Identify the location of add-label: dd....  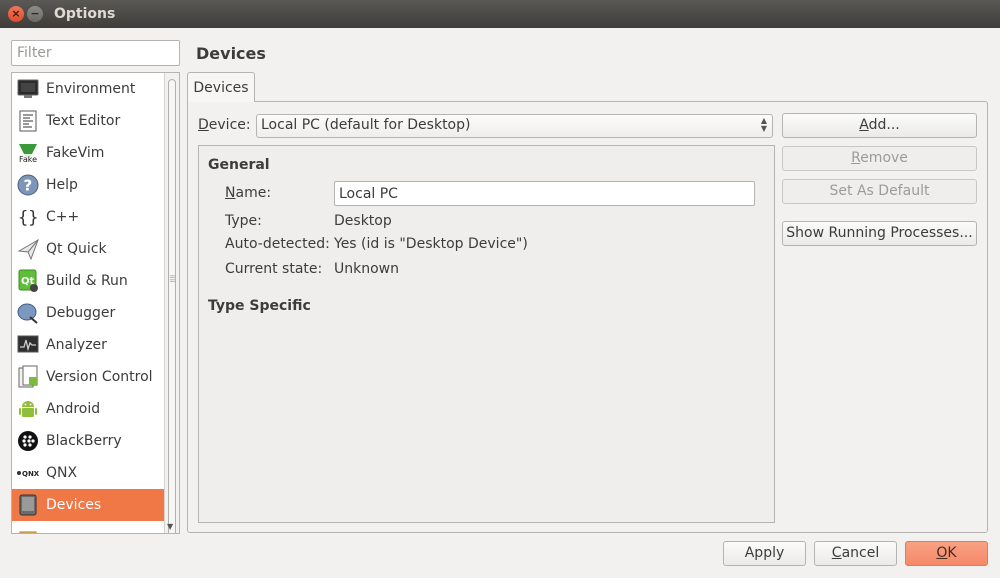
(884, 125).